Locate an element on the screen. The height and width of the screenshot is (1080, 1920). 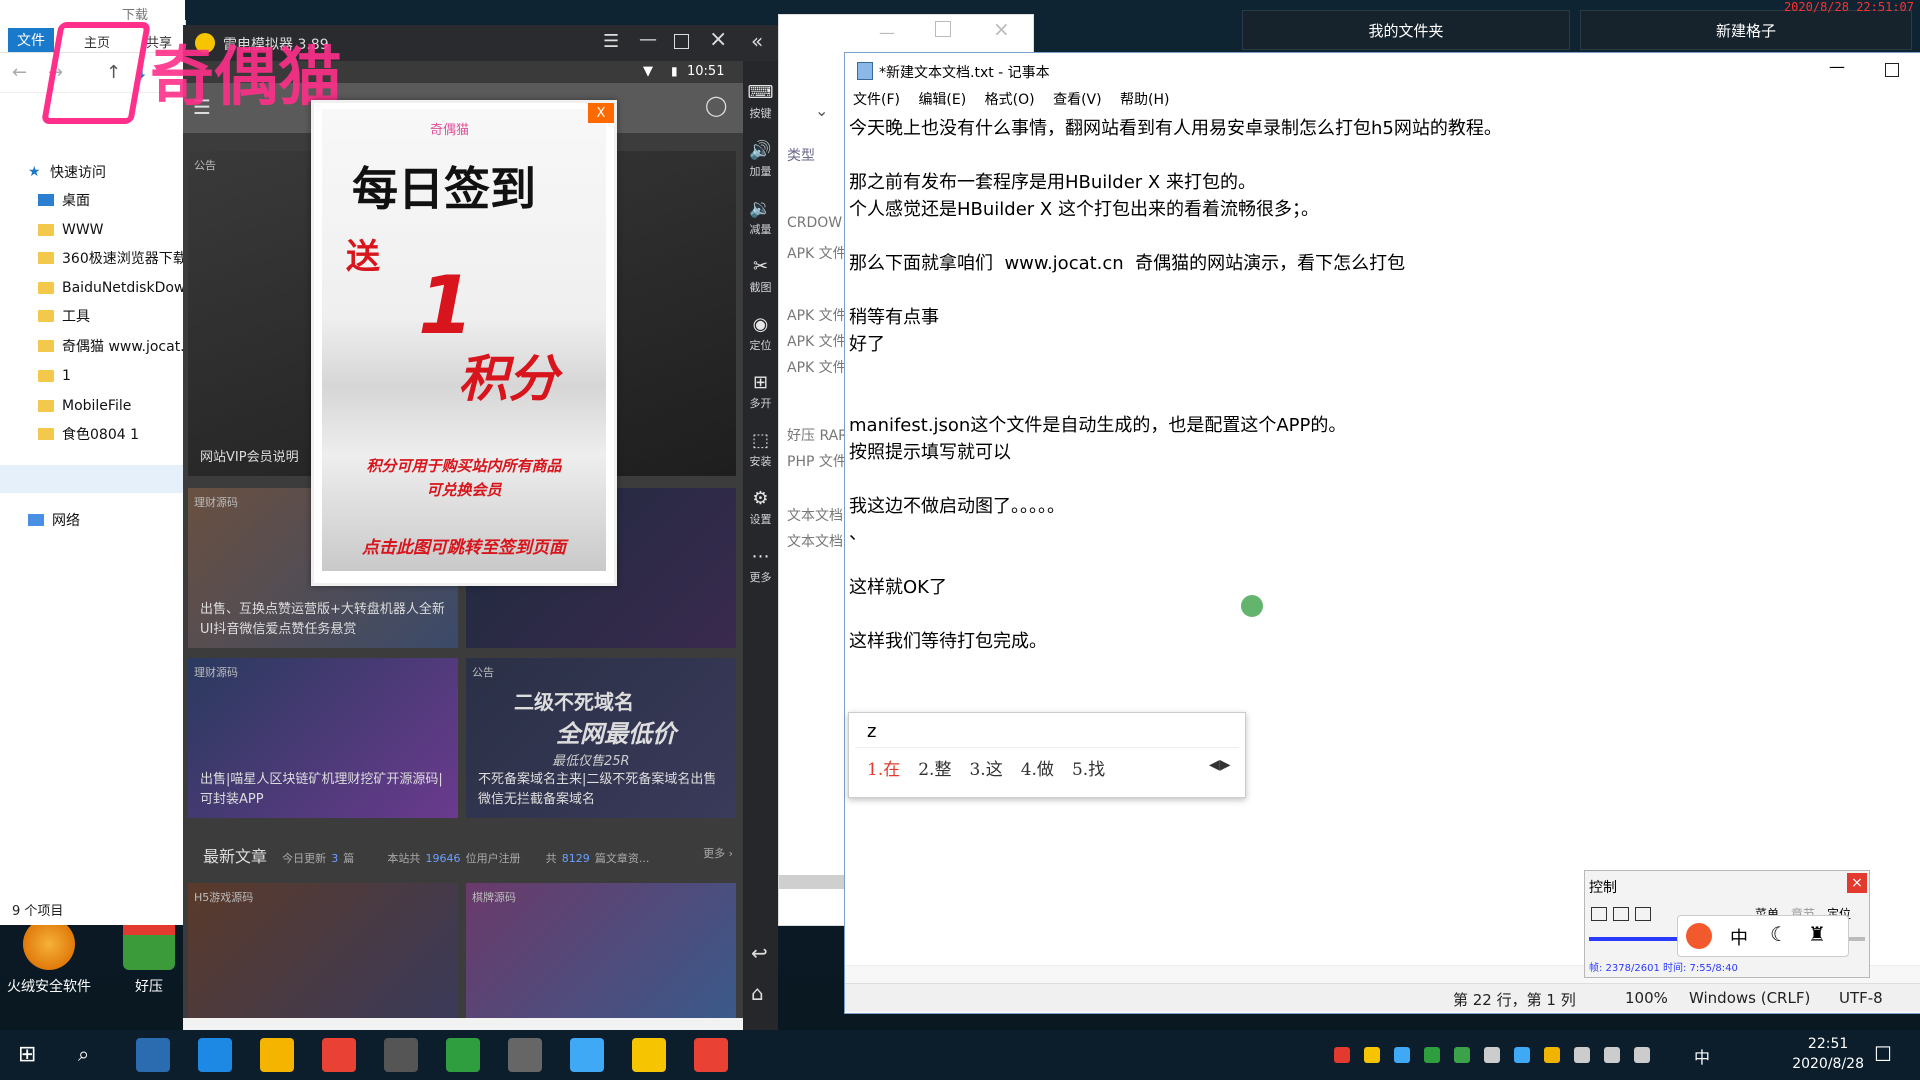
sidebar-button: 🔊 加量 is located at coordinates (760, 161).